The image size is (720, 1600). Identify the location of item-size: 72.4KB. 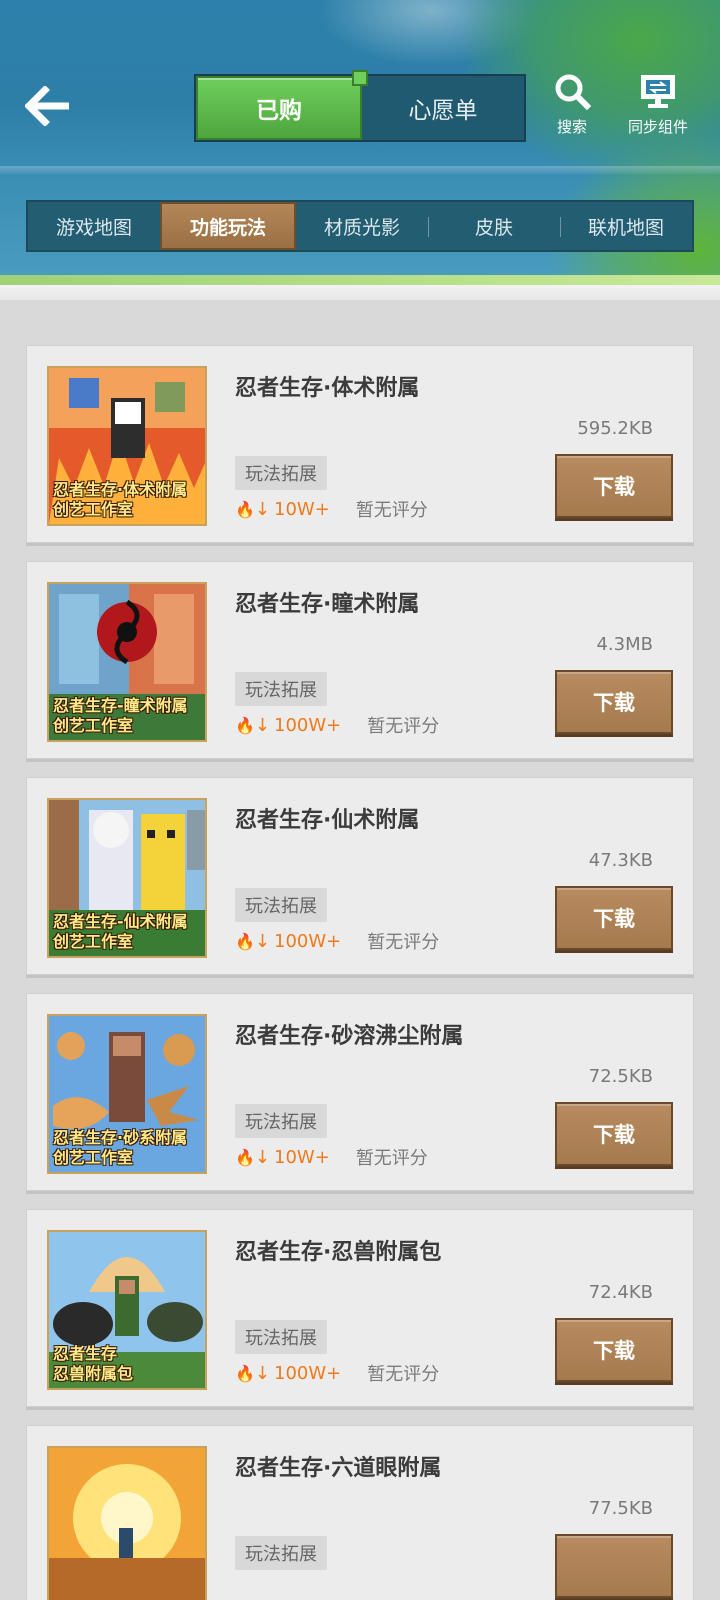
(620, 1292).